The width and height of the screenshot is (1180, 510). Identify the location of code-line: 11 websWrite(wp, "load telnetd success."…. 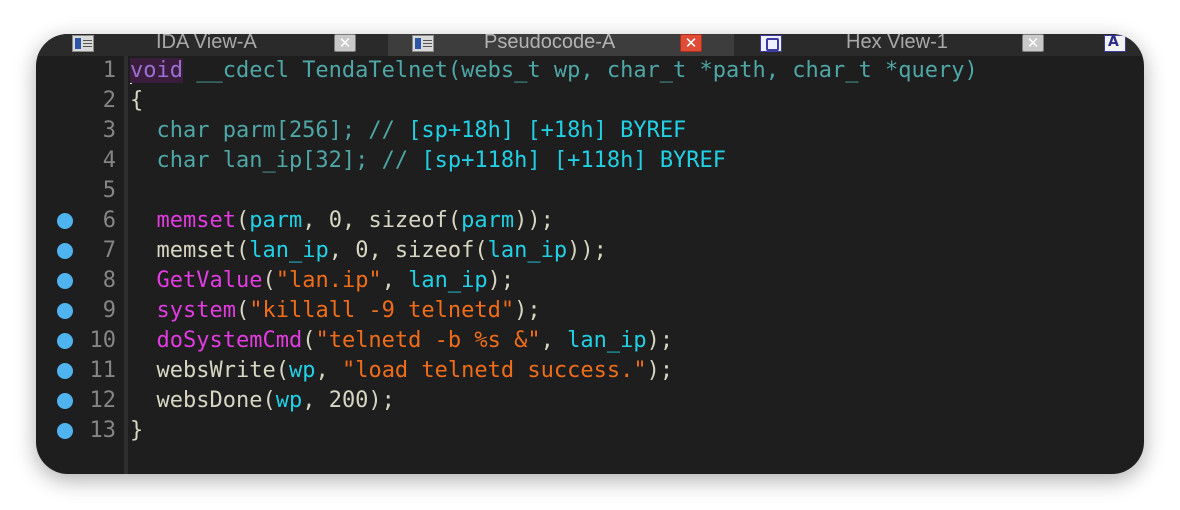
(590, 371).